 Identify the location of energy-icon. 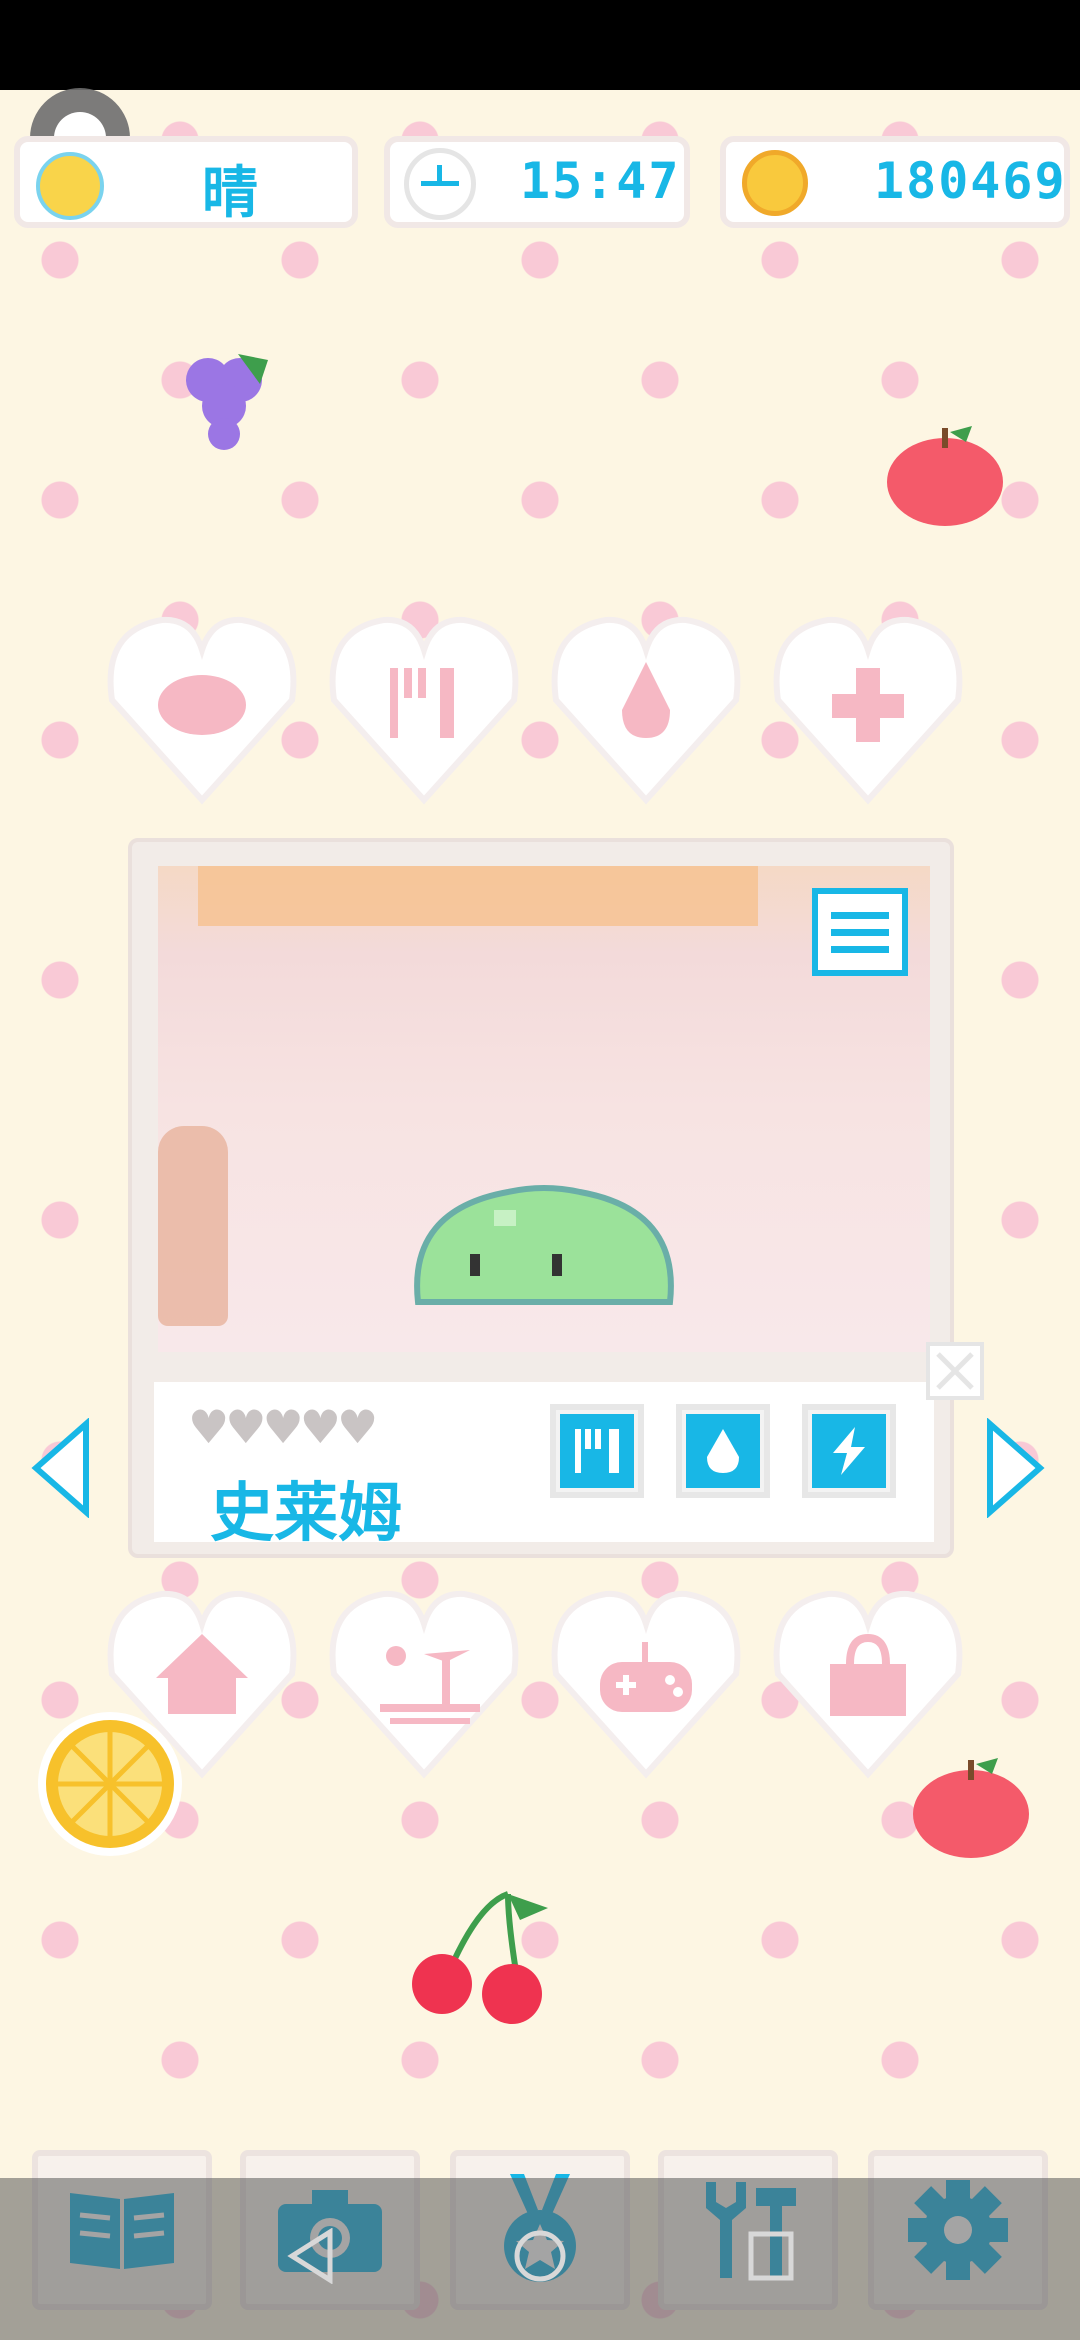
(849, 1451).